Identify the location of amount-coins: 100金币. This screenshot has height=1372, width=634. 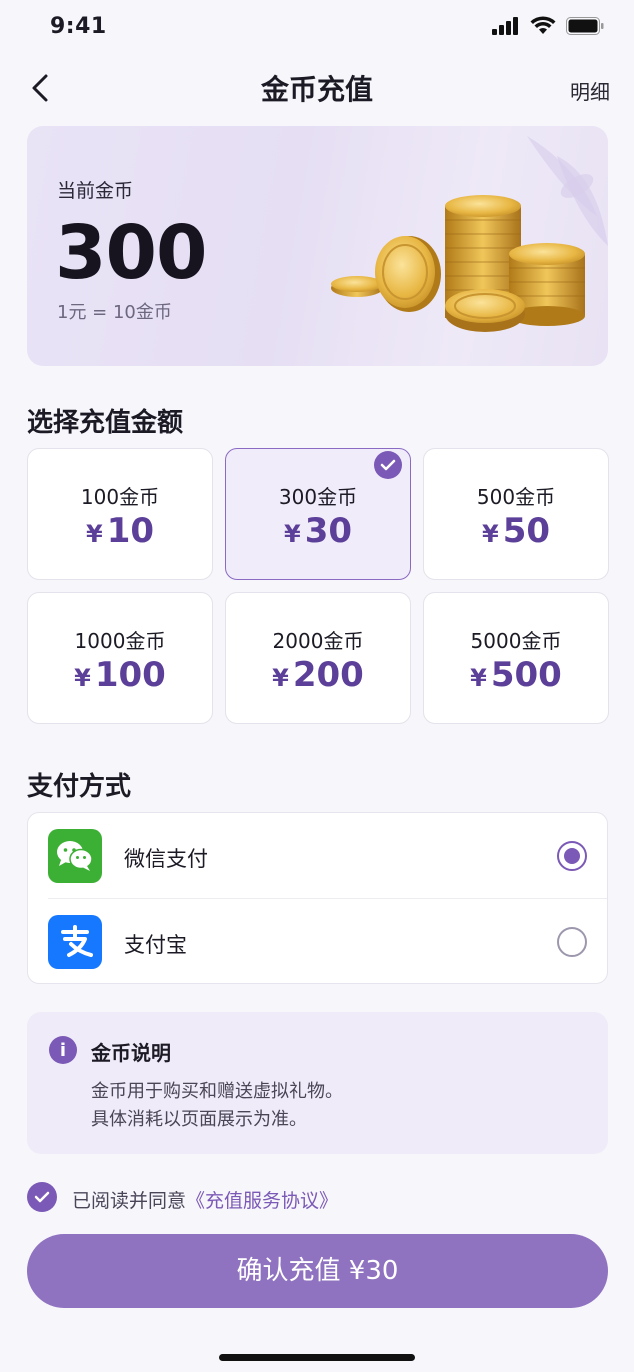
(120, 497).